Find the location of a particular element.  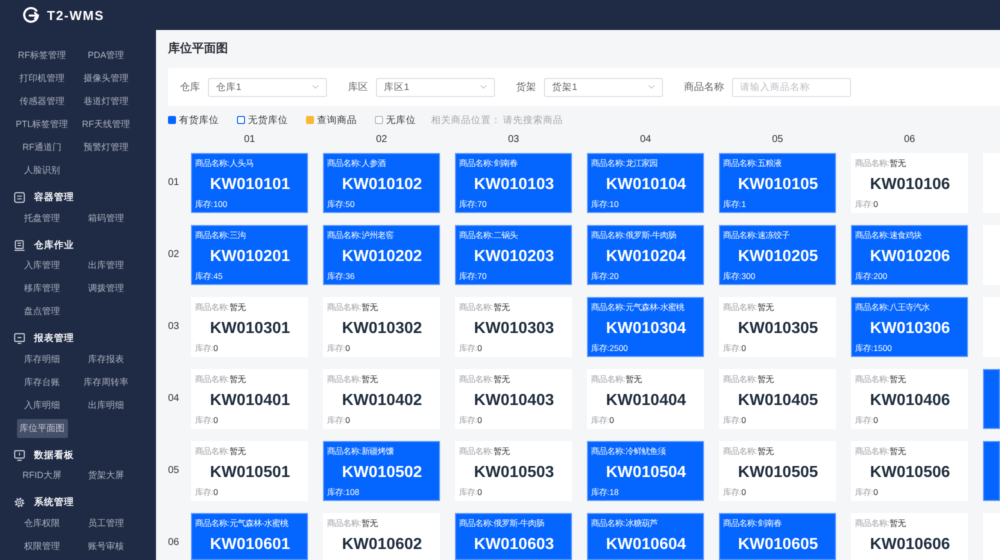

location-card: 商品名称:三沟 KW010201 库存:45 is located at coordinates (249, 255).